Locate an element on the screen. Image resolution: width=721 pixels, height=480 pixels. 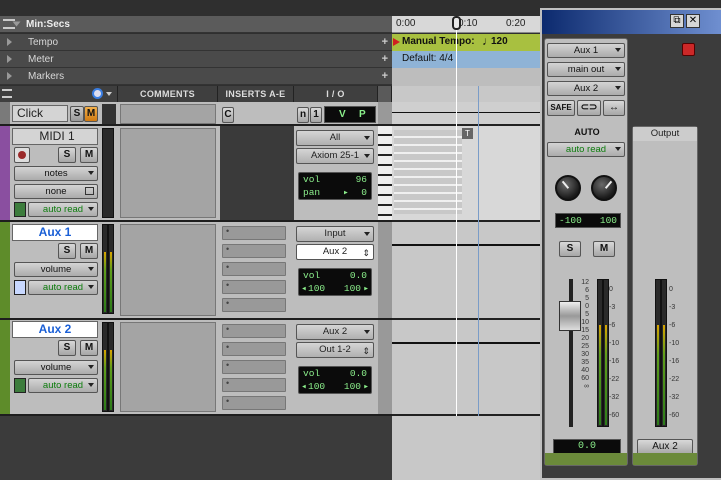
meter-lane: Default: 4/4 is located at coordinates (467, 59).